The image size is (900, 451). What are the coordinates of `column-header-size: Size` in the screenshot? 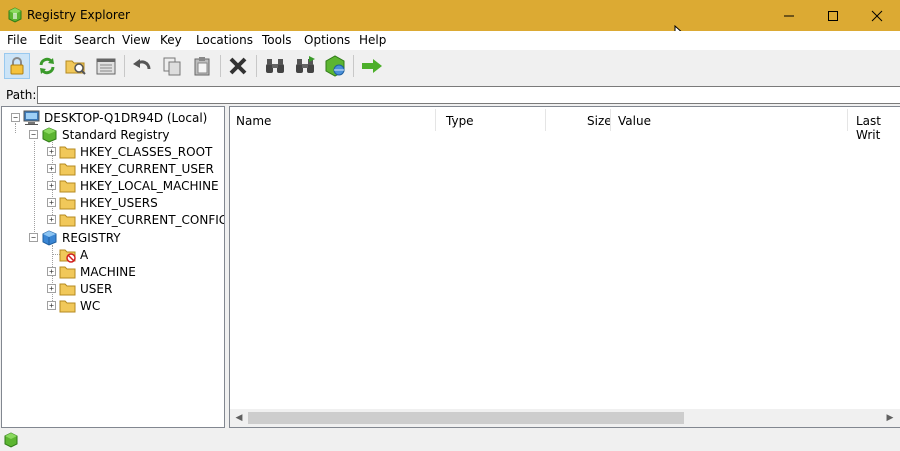 It's located at (599, 120).